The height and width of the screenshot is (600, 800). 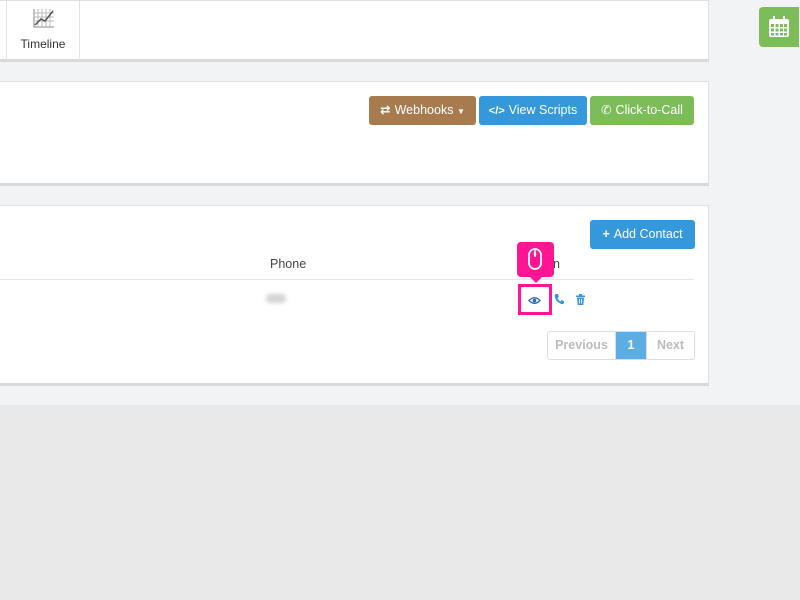 I want to click on click-to-call-label: Click-to-Call, so click(x=649, y=110).